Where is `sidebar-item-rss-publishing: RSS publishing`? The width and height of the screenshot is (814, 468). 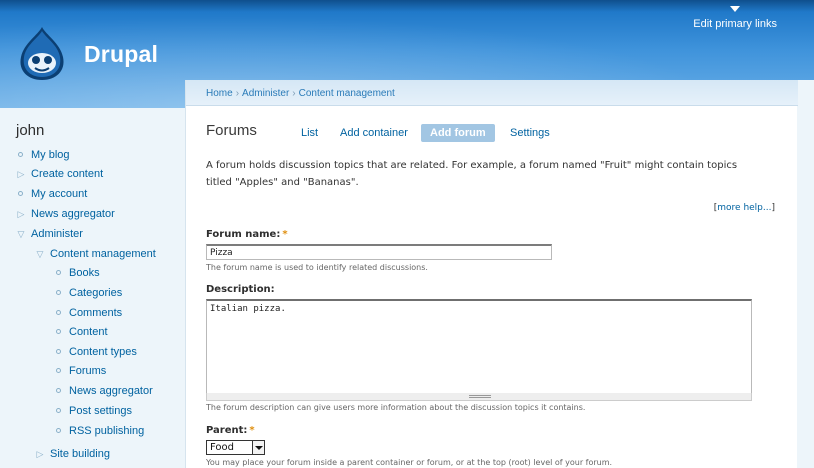 sidebar-item-rss-publishing: RSS publishing is located at coordinates (99, 431).